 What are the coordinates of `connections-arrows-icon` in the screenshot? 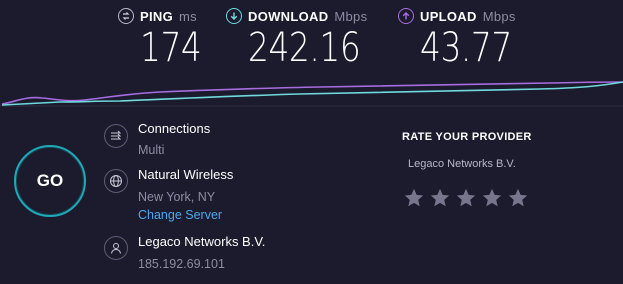 It's located at (116, 136).